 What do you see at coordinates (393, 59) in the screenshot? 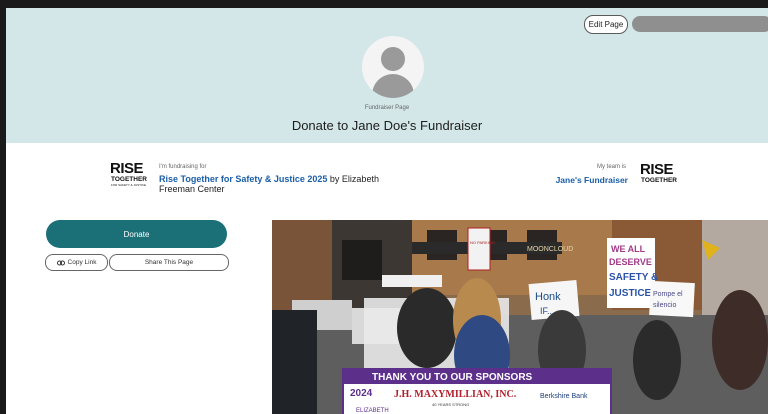
I see `avatar-head-shape` at bounding box center [393, 59].